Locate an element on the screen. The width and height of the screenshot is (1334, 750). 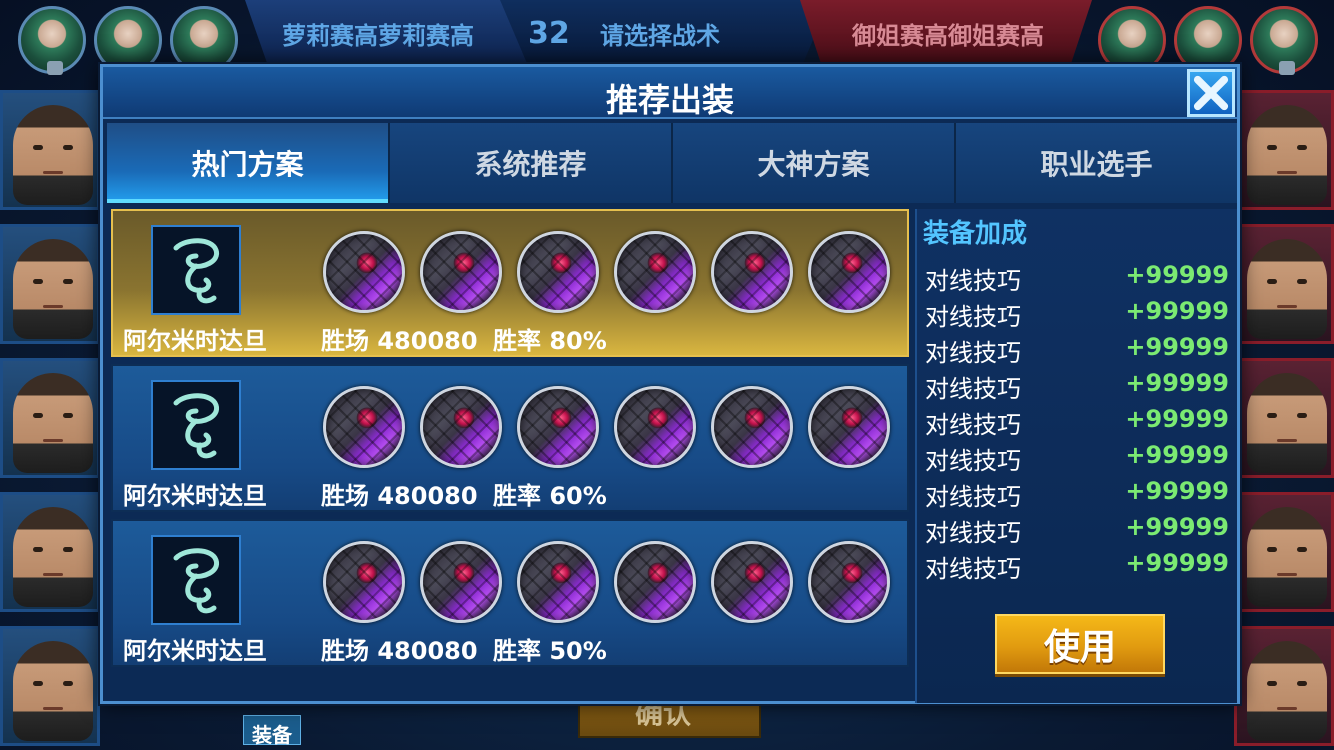
dialog-header: 推荐出装 is located at coordinates (670, 93).